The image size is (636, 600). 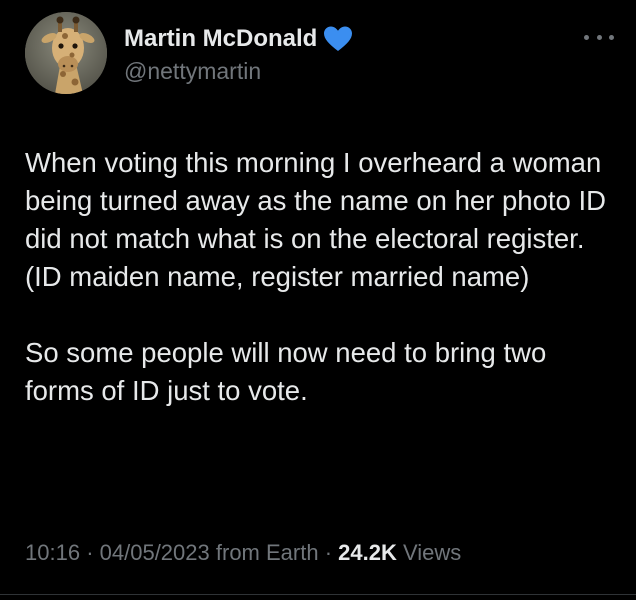 What do you see at coordinates (318, 594) in the screenshot?
I see `divider` at bounding box center [318, 594].